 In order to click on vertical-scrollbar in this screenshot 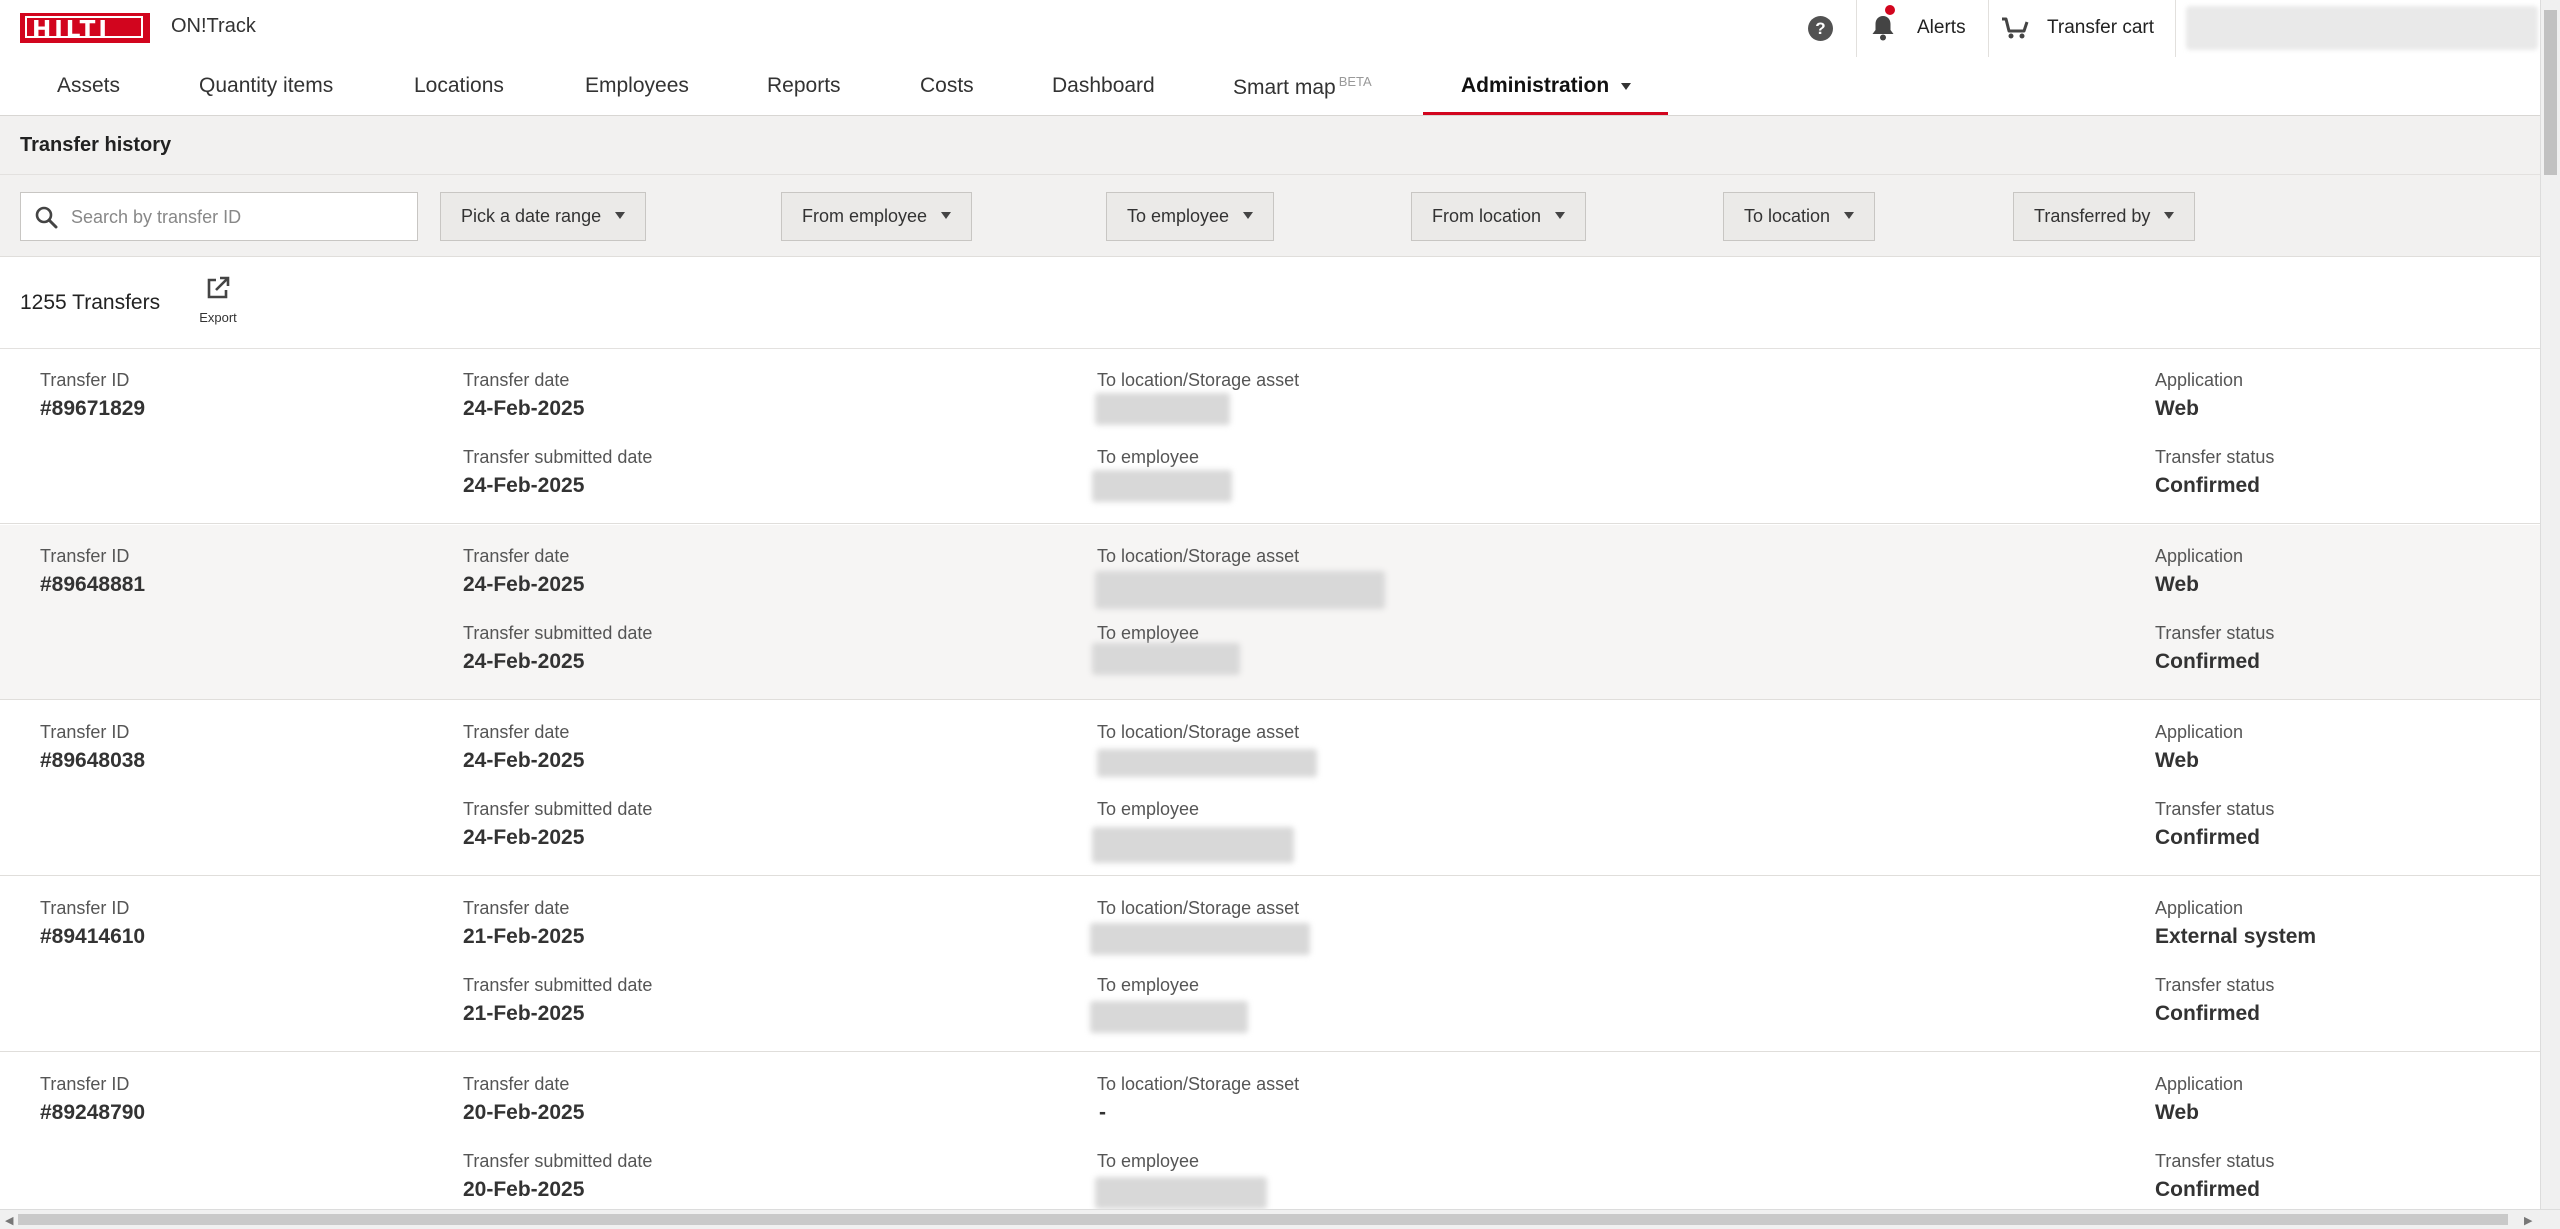, I will do `click(2550, 604)`.